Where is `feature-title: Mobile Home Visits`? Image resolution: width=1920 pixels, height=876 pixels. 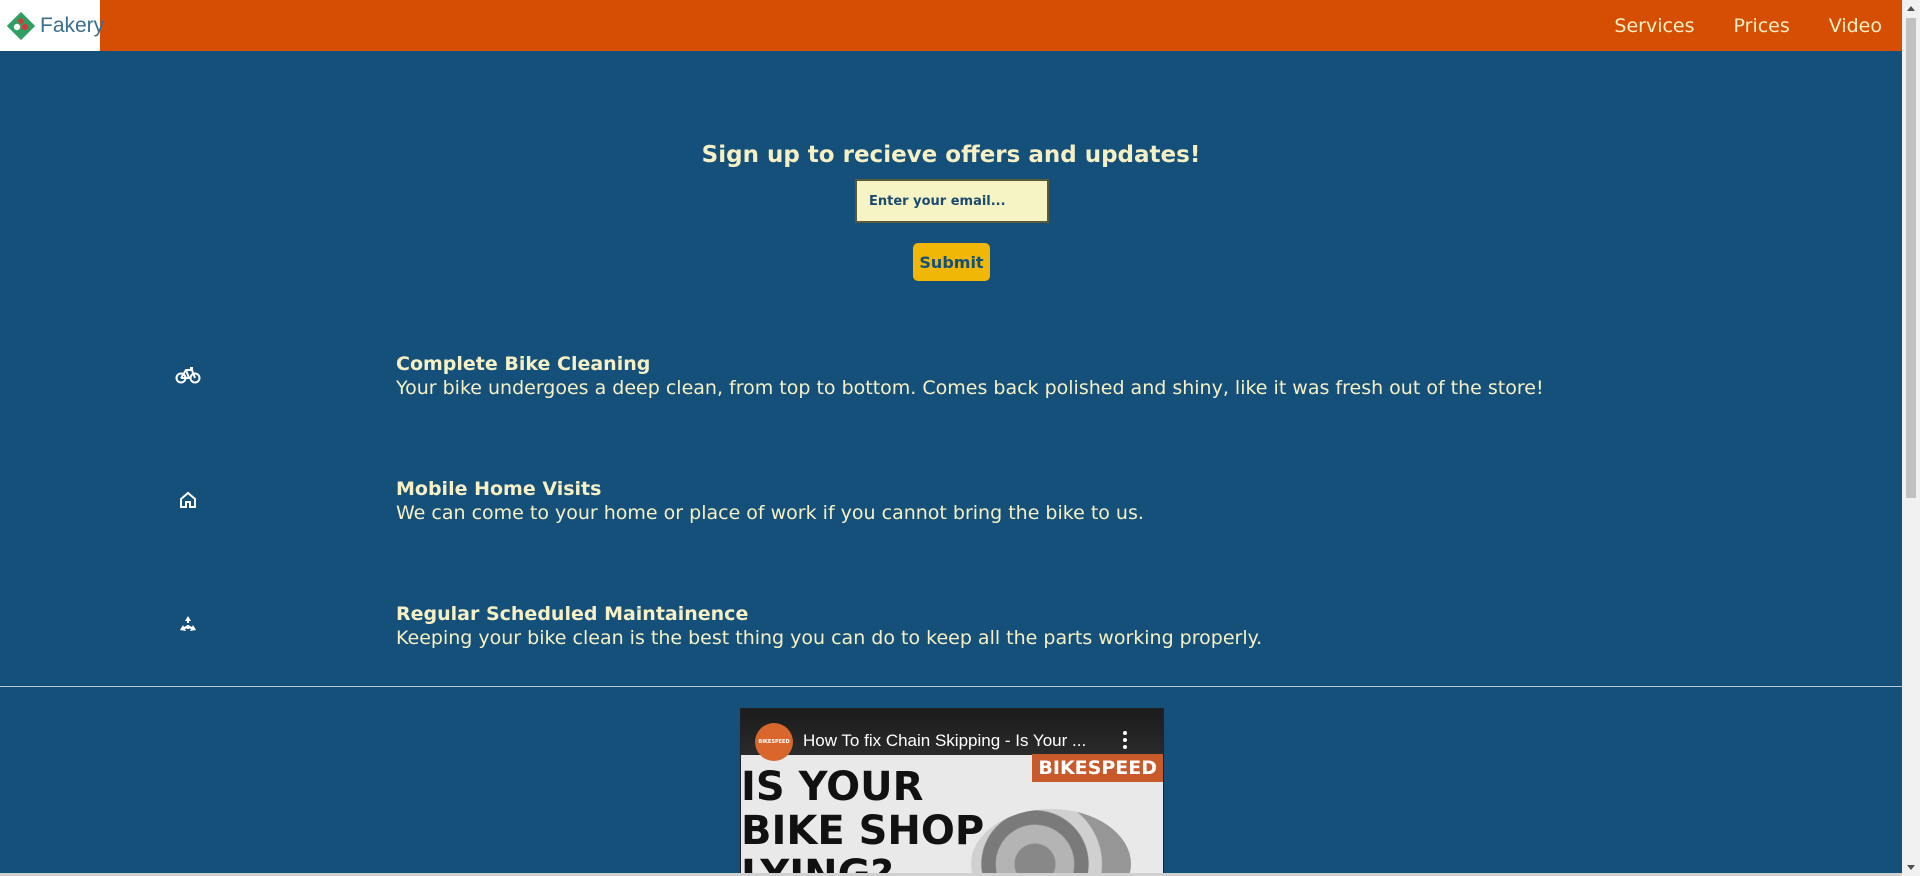
feature-title: Mobile Home Visits is located at coordinates (499, 489).